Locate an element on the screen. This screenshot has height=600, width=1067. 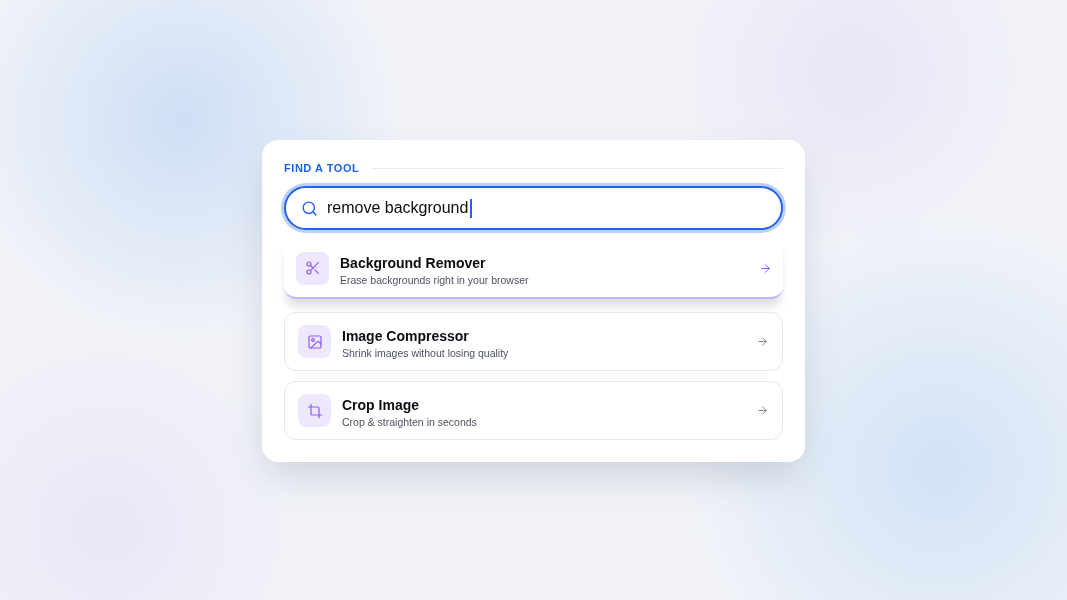
search-field: remove background is located at coordinates (533, 208).